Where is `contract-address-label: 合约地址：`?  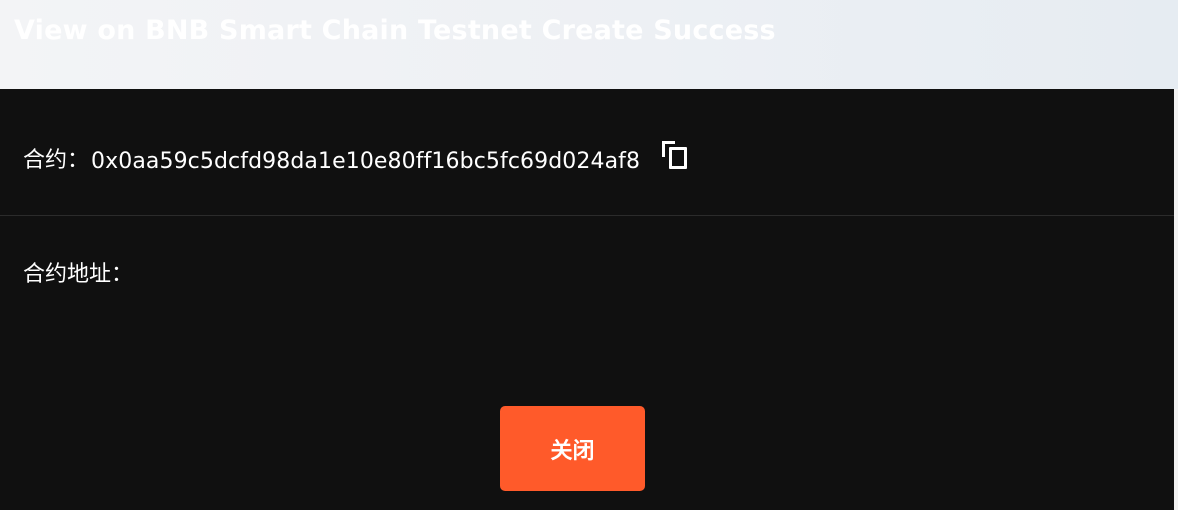 contract-address-label: 合约地址： is located at coordinates (78, 274).